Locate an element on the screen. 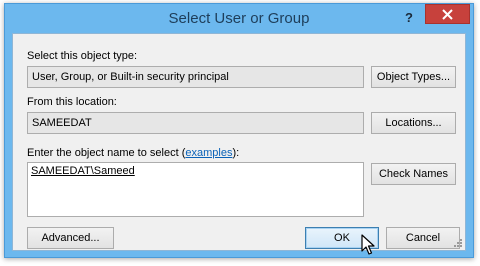 The height and width of the screenshot is (266, 480). location-label: From this location: is located at coordinates (72, 102).